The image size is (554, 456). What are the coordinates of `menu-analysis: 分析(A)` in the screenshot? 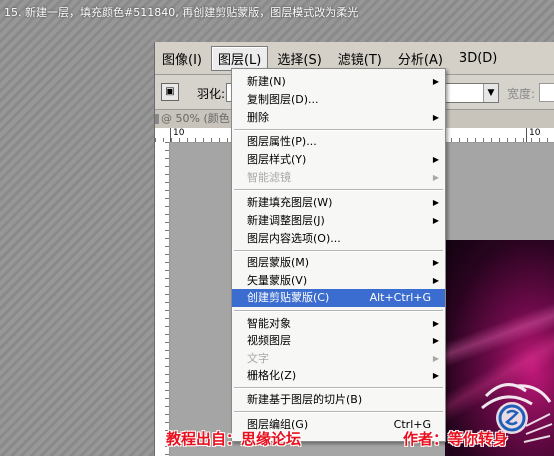 It's located at (420, 58).